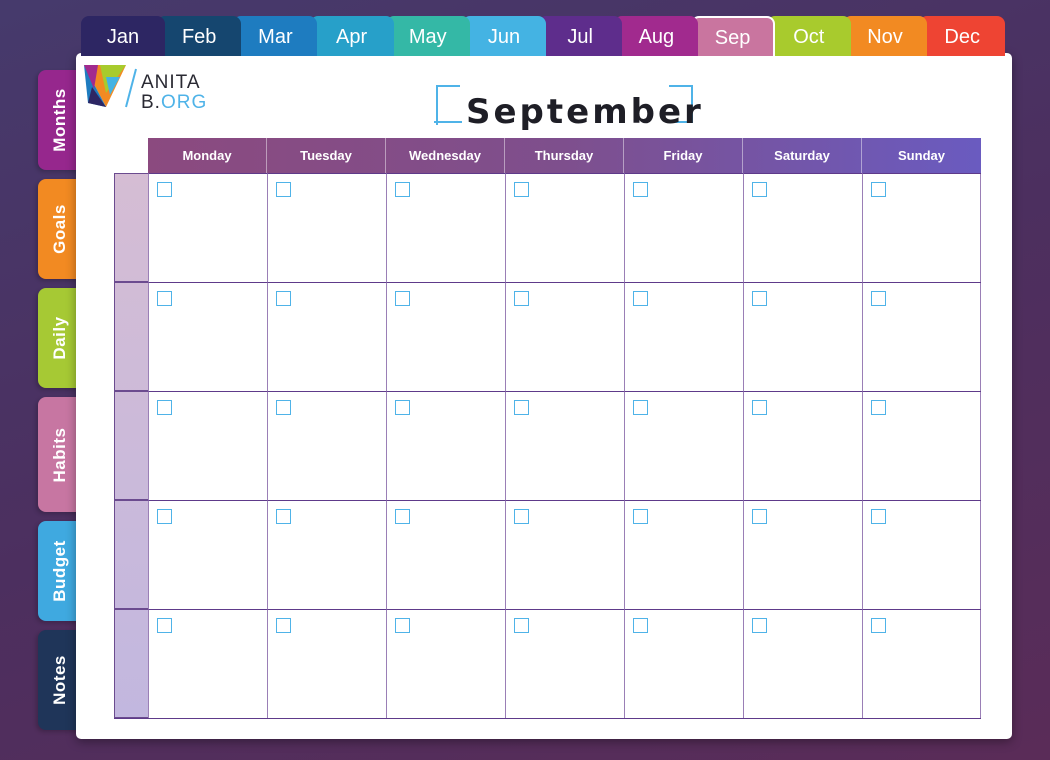 This screenshot has width=1050, height=760. What do you see at coordinates (171, 82) in the screenshot?
I see `logo-line-1: ANITA` at bounding box center [171, 82].